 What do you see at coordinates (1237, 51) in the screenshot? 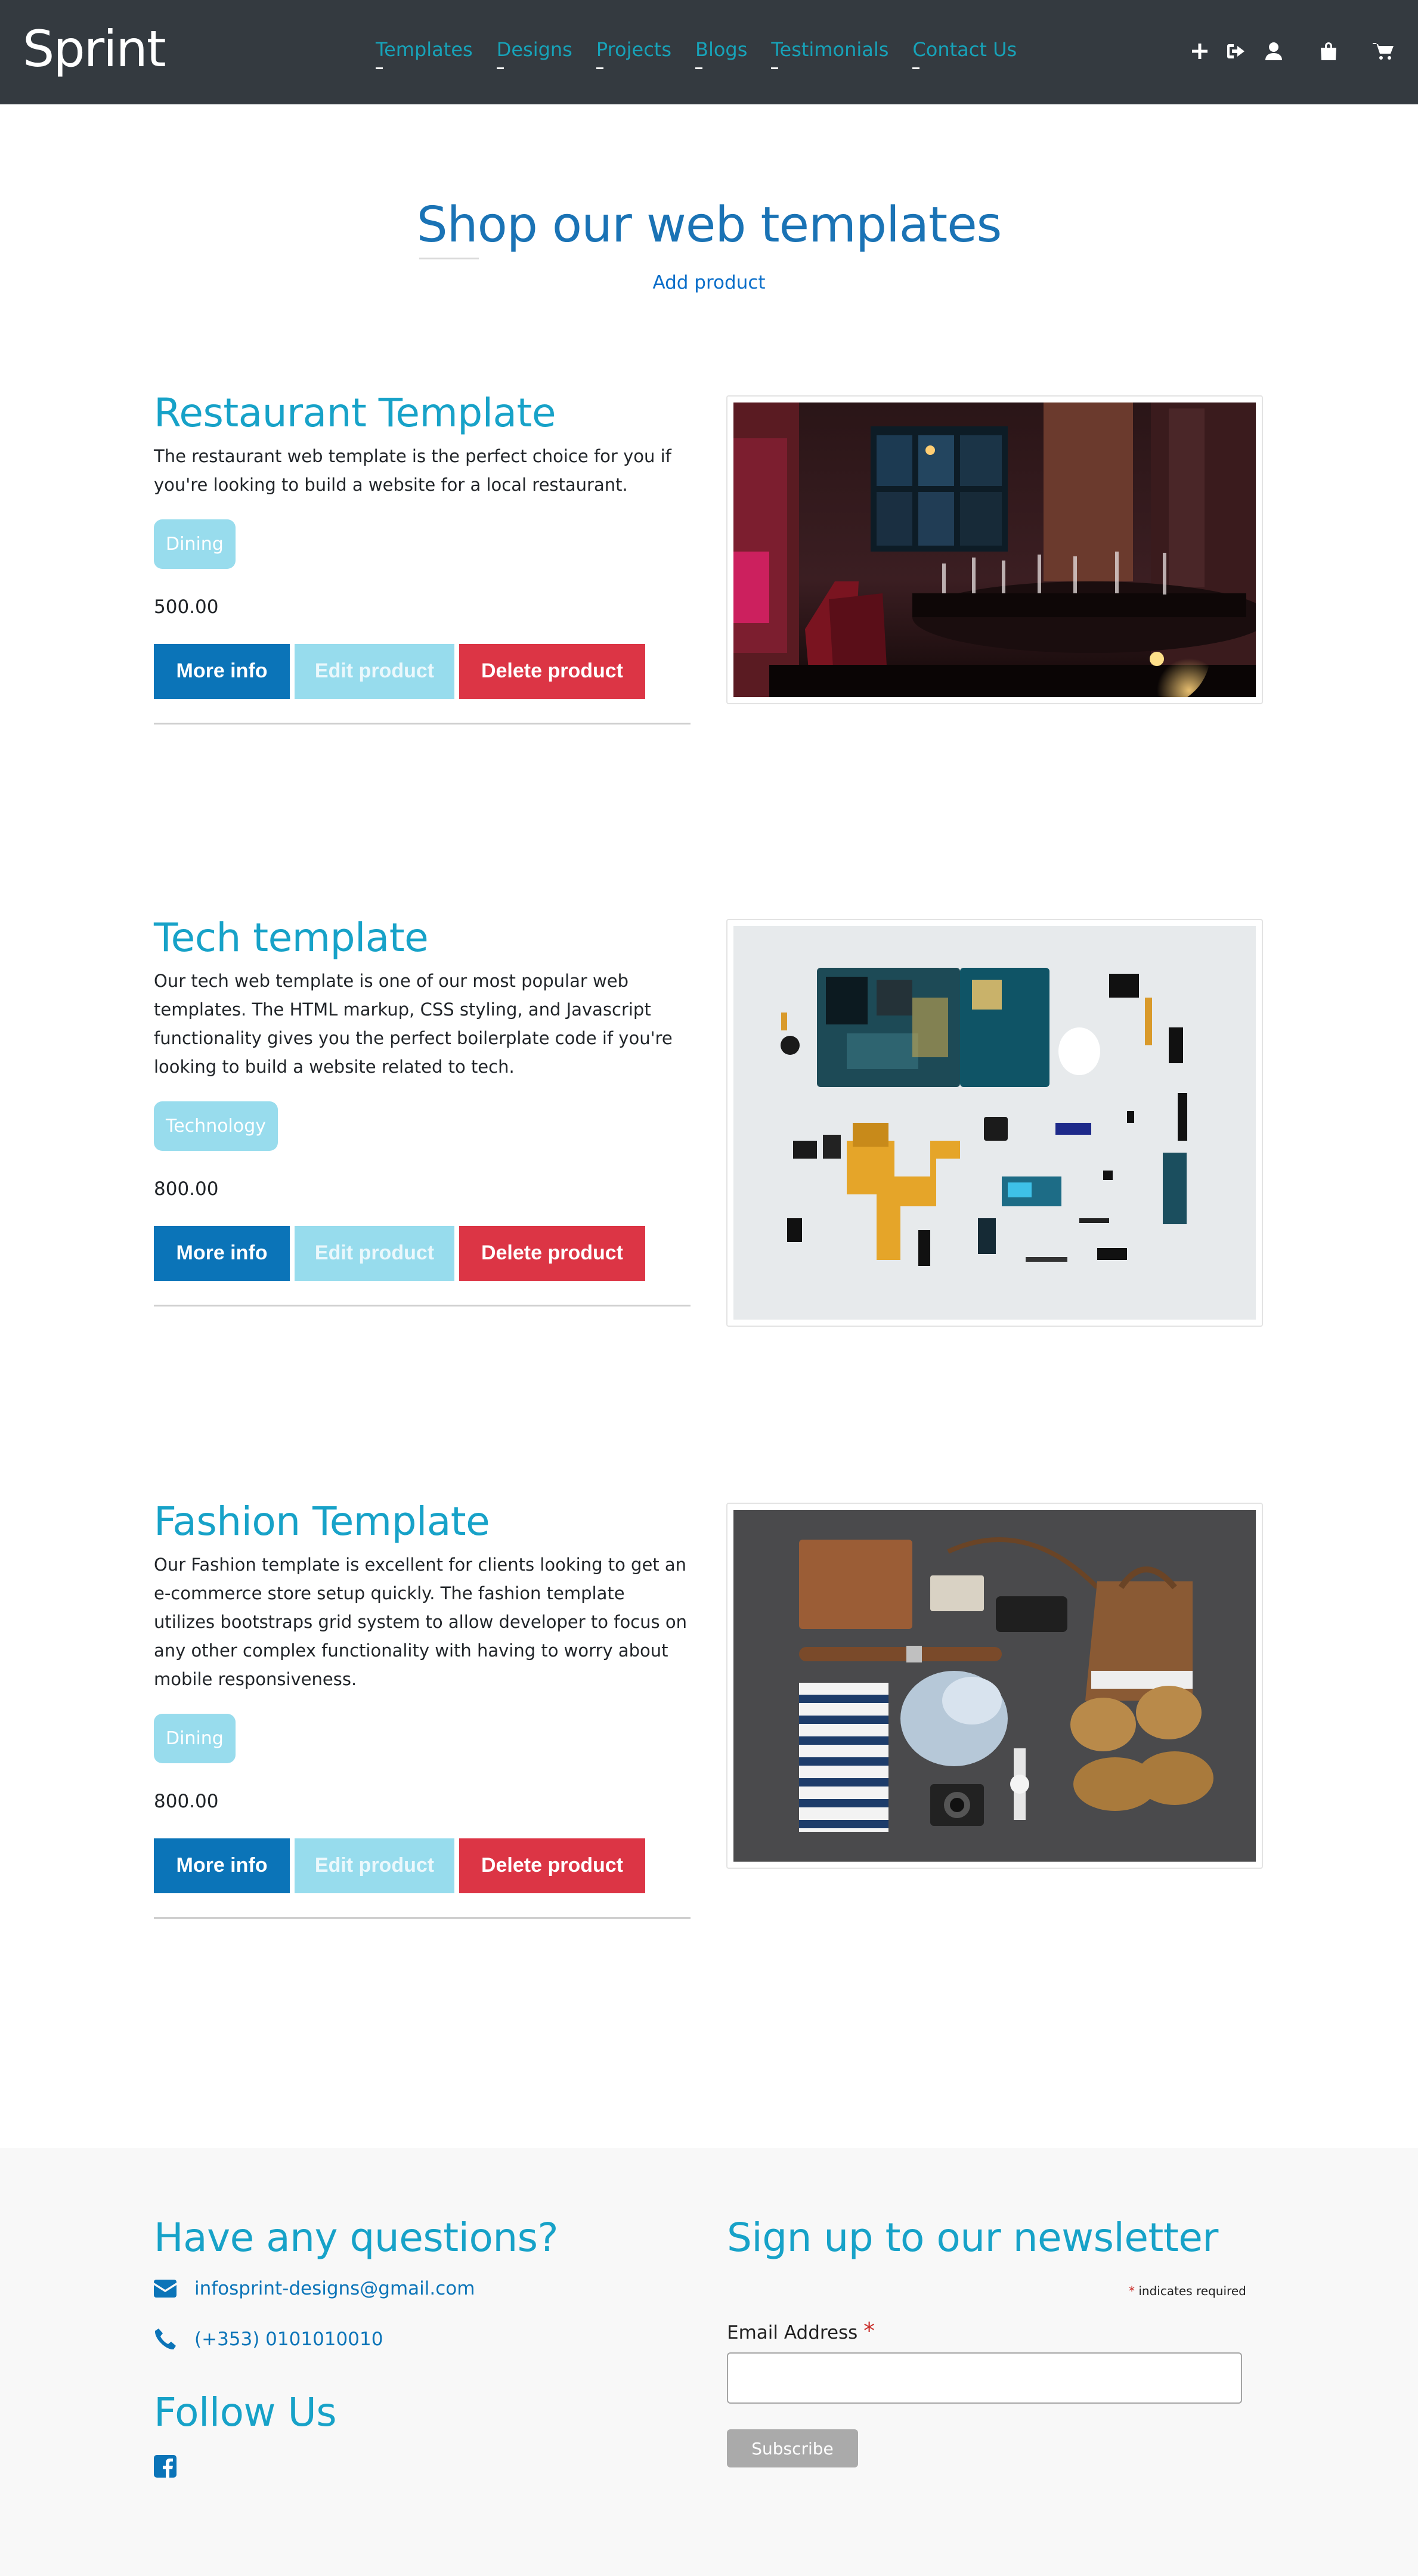
I see `sign-out-icon` at bounding box center [1237, 51].